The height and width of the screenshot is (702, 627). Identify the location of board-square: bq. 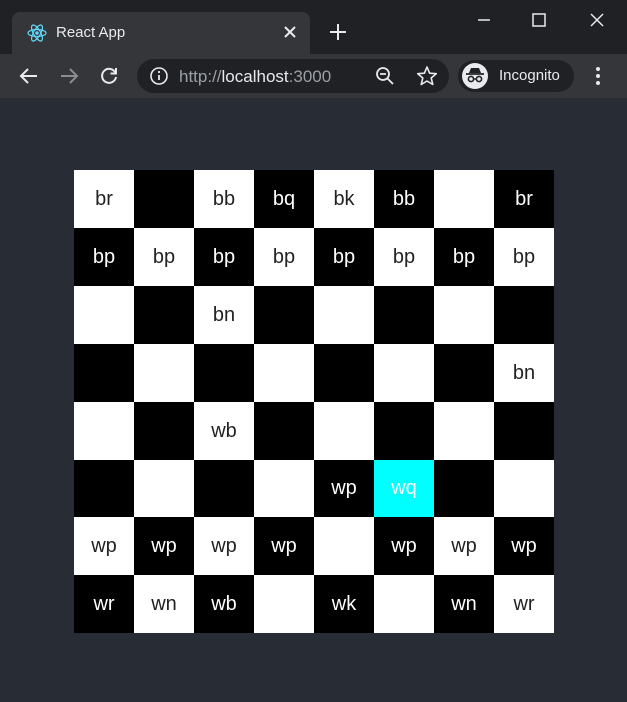
(284, 199).